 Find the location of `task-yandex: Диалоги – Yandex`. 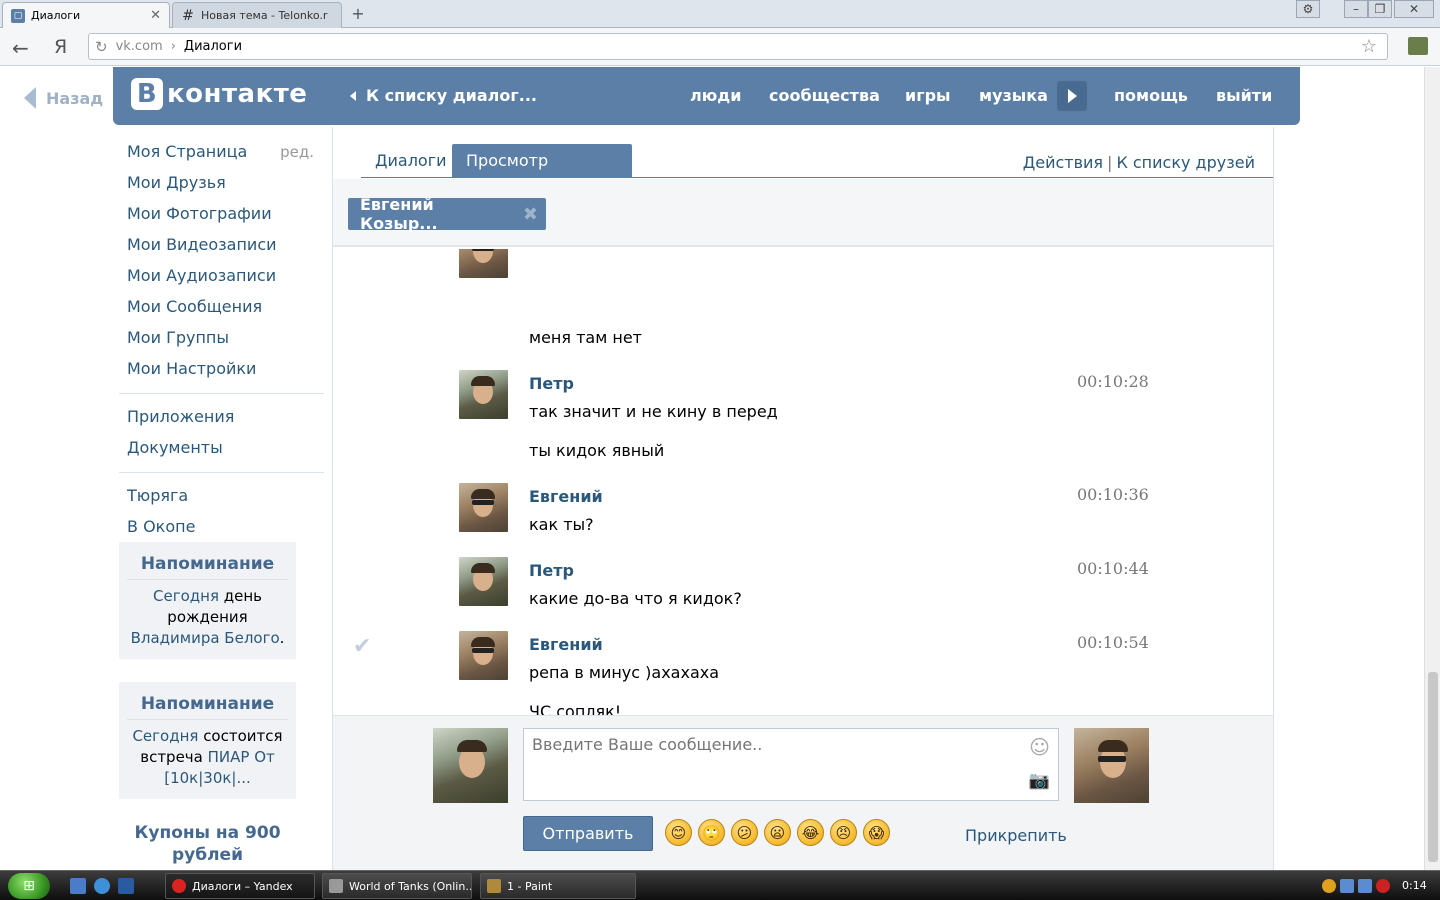

task-yandex: Диалоги – Yandex is located at coordinates (240, 886).